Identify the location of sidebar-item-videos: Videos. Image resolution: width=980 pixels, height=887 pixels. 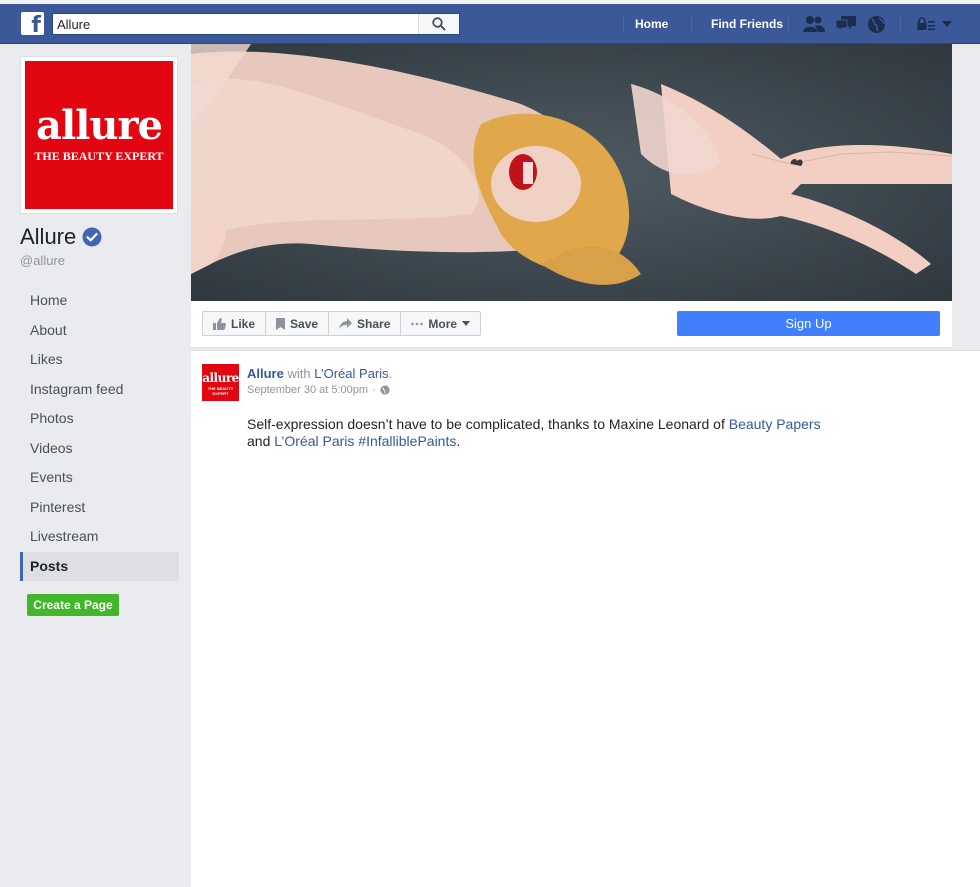
(99, 449).